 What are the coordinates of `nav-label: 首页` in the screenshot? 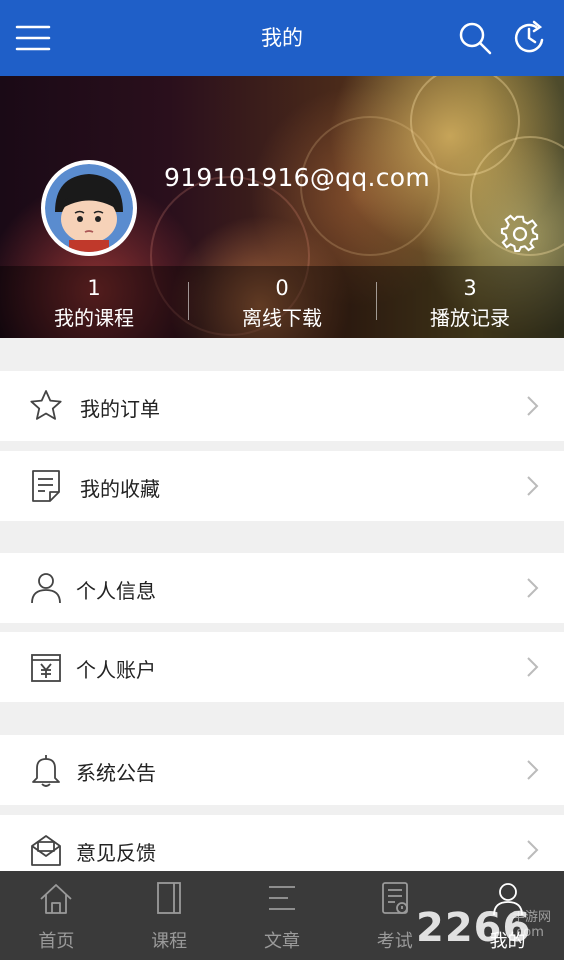 It's located at (56, 941).